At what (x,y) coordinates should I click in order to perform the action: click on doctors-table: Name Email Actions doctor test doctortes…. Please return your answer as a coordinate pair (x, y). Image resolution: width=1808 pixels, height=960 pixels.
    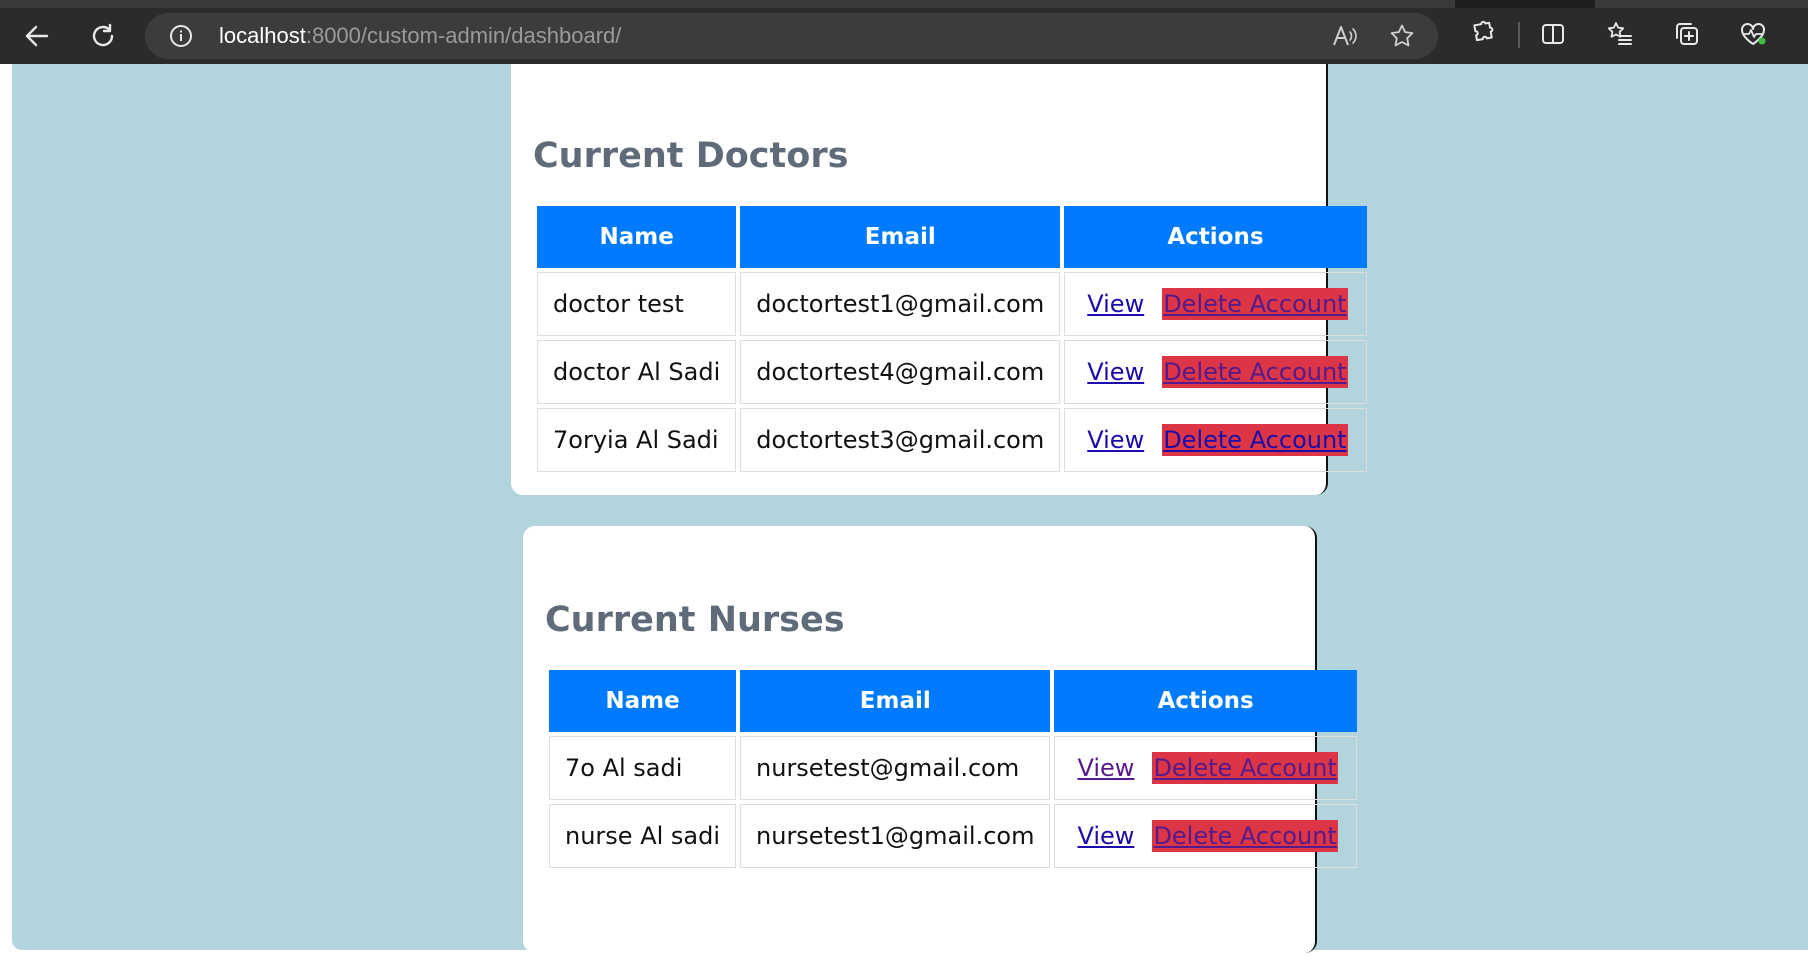
    Looking at the image, I should click on (952, 339).